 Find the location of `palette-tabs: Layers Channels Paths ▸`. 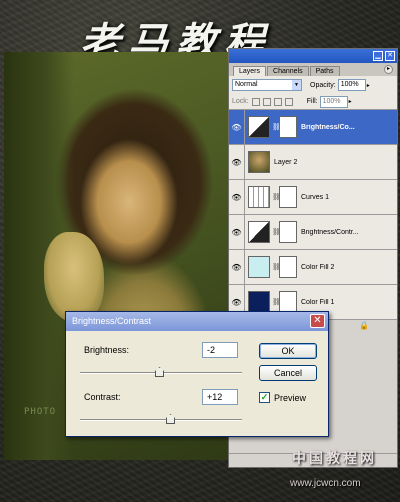

palette-tabs: Layers Channels Paths ▸ is located at coordinates (313, 69).